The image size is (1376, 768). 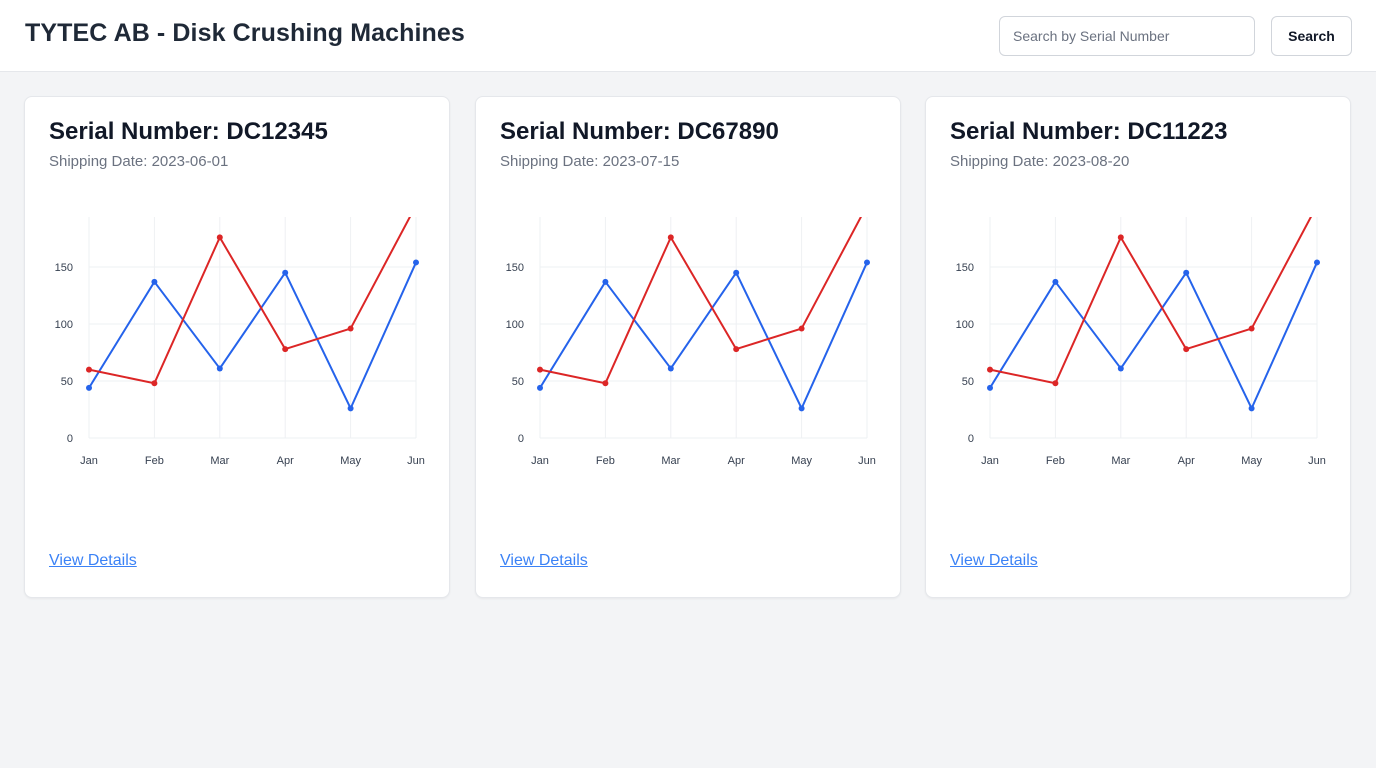 What do you see at coordinates (139, 161) in the screenshot?
I see `shipping-date: Shipping Date: 2023-06-01` at bounding box center [139, 161].